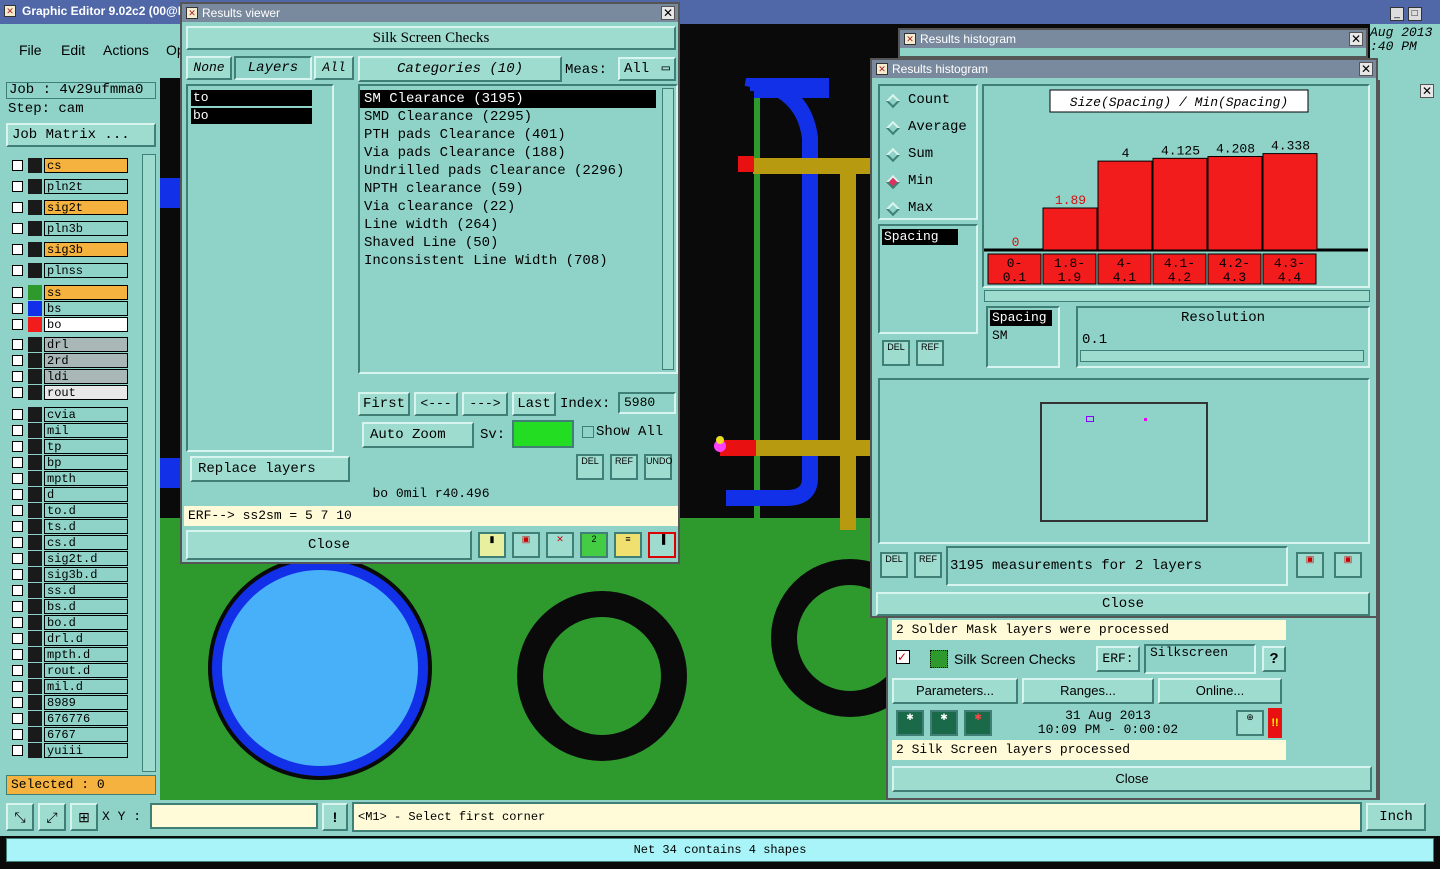 Image resolution: width=1440 pixels, height=869 pixels. I want to click on layer-name: bp, so click(86, 462).